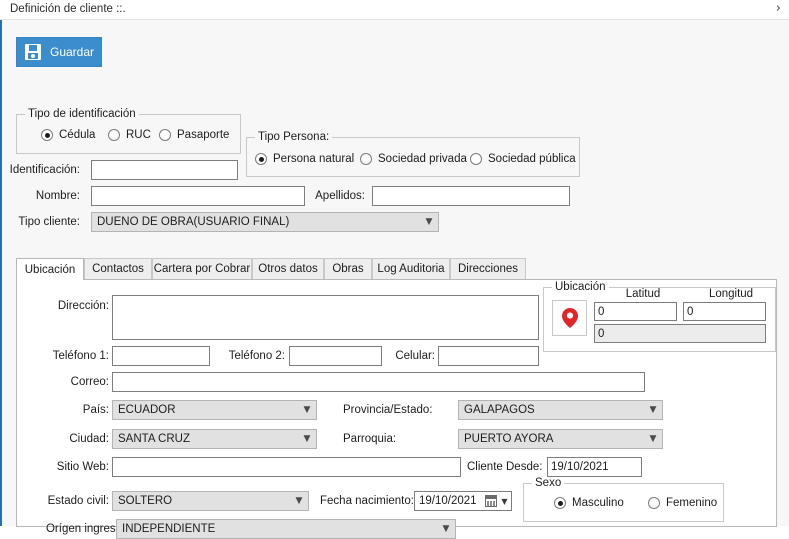 The image size is (789, 539). Describe the element at coordinates (138, 135) in the screenshot. I see `radio-label: RUC` at that location.